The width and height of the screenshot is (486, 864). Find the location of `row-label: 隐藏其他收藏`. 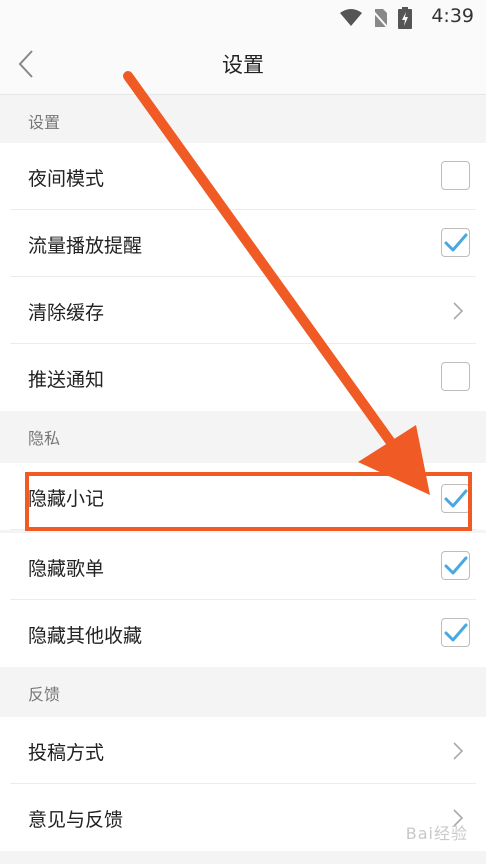

row-label: 隐藏其他收藏 is located at coordinates (85, 636).